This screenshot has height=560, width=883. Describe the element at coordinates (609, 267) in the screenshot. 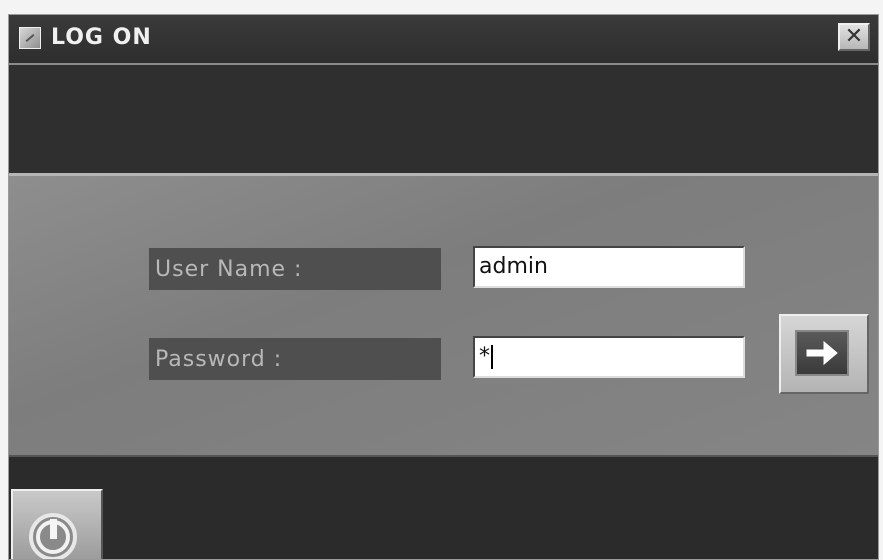

I see `user-name-input: admin` at that location.